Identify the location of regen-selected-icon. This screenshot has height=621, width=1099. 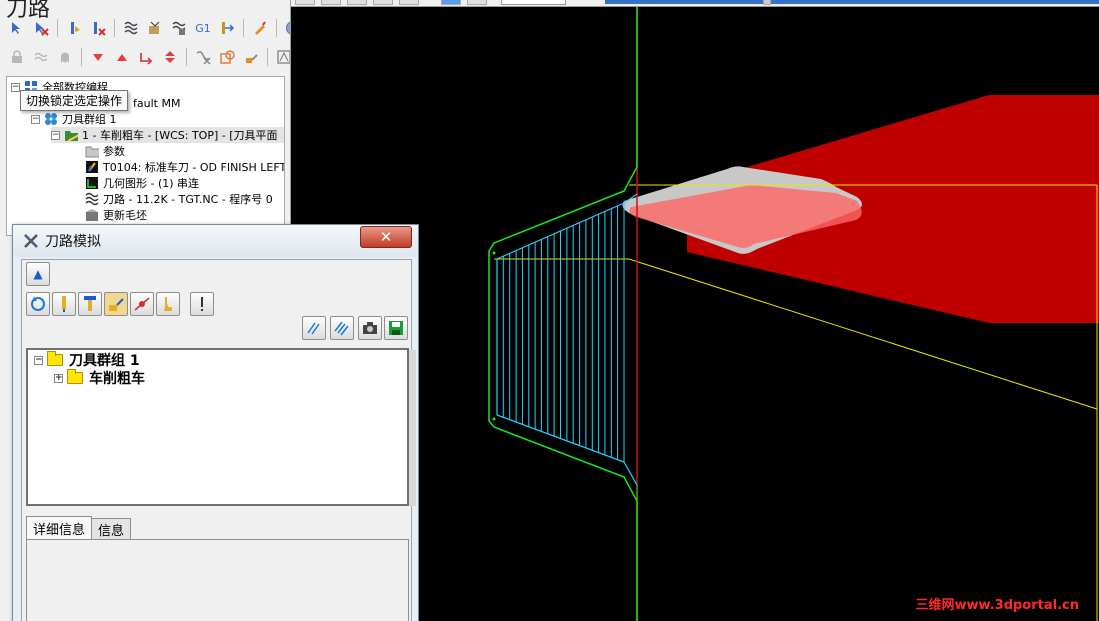
(74, 28).